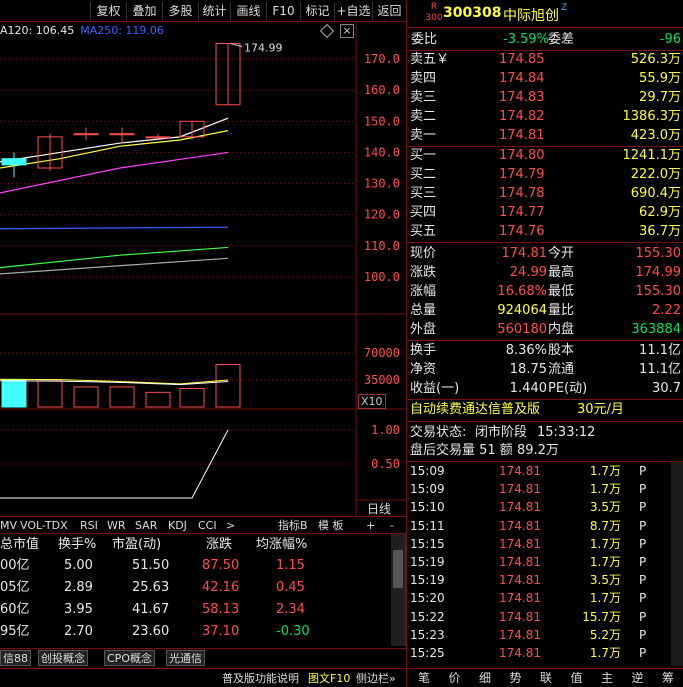 The width and height of the screenshot is (683, 687). What do you see at coordinates (577, 678) in the screenshot?
I see `tab-value: 值` at bounding box center [577, 678].